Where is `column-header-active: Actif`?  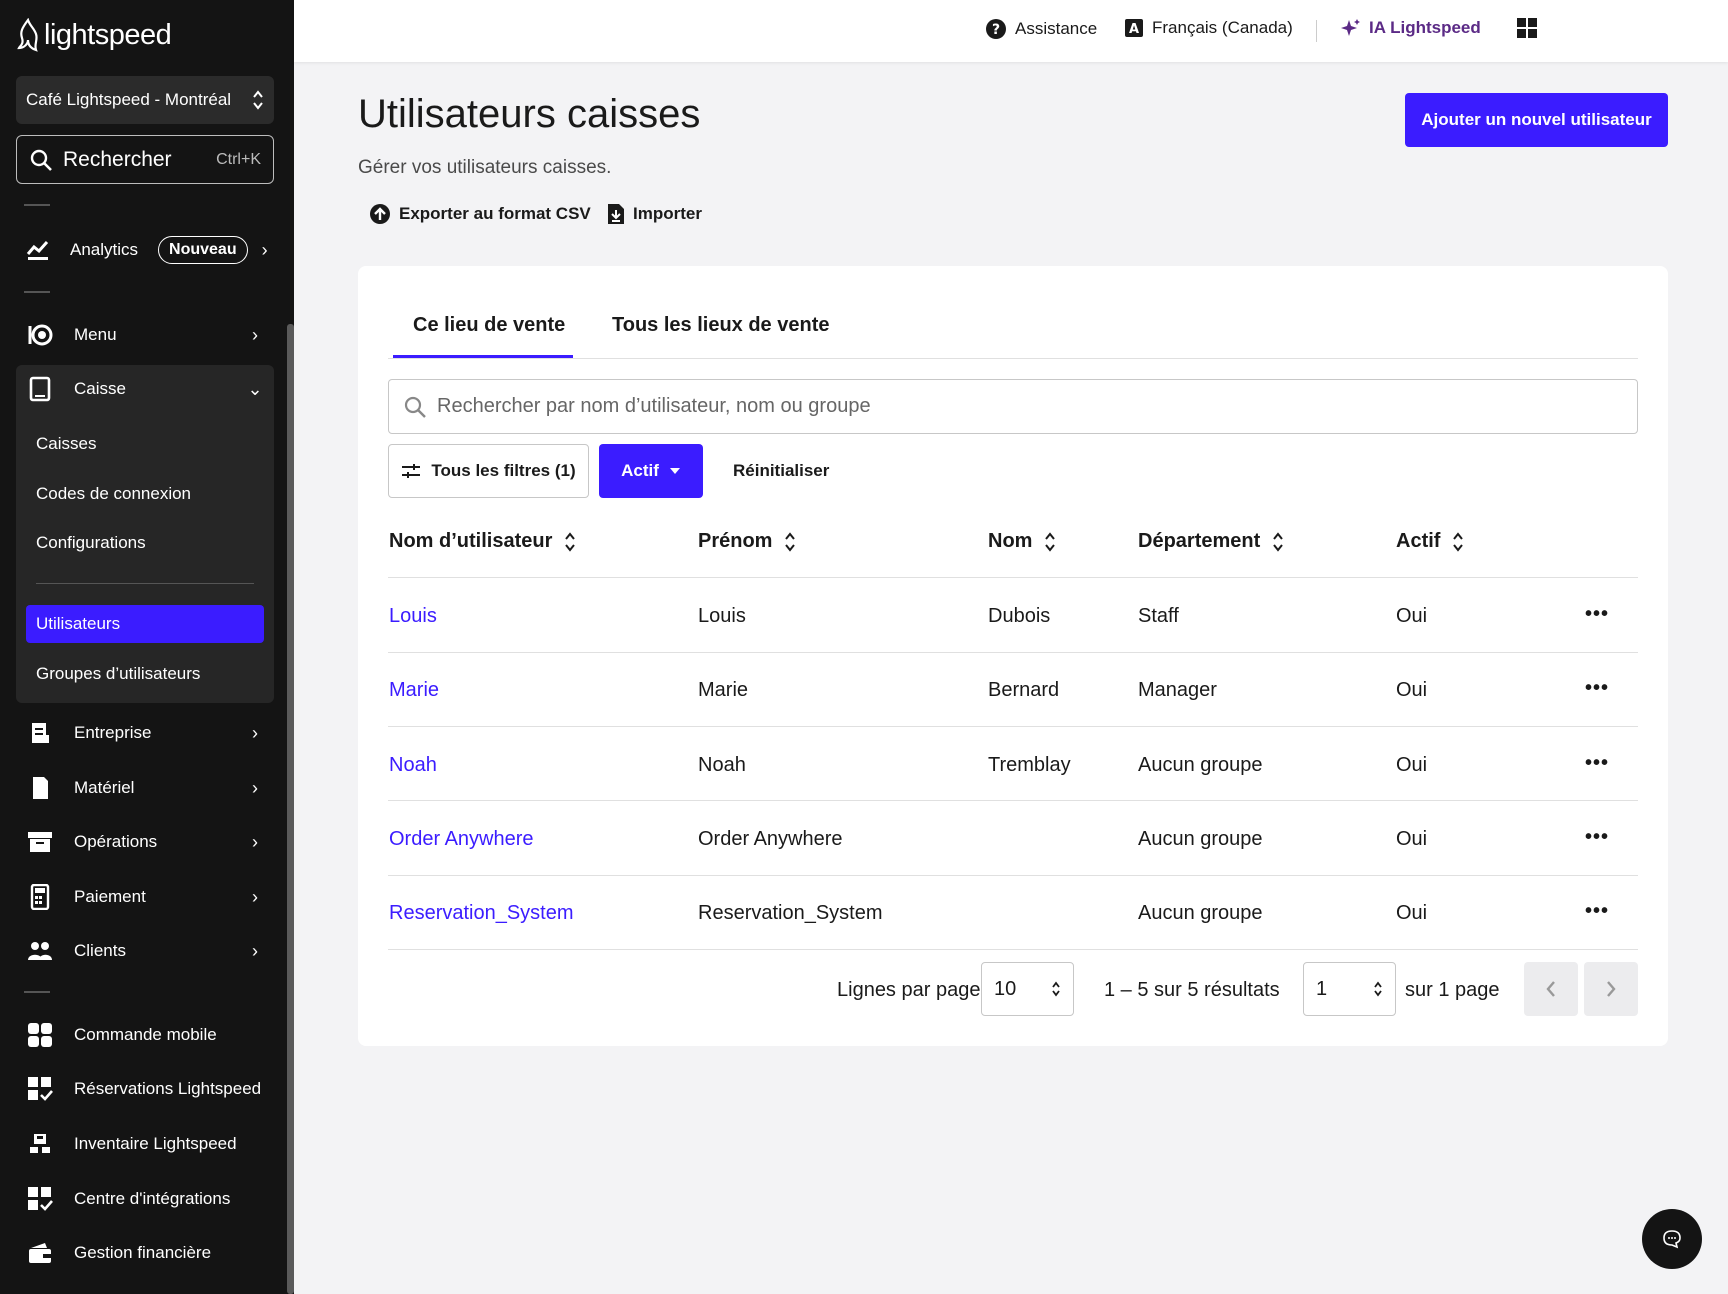
column-header-active: Actif is located at coordinates (1430, 541).